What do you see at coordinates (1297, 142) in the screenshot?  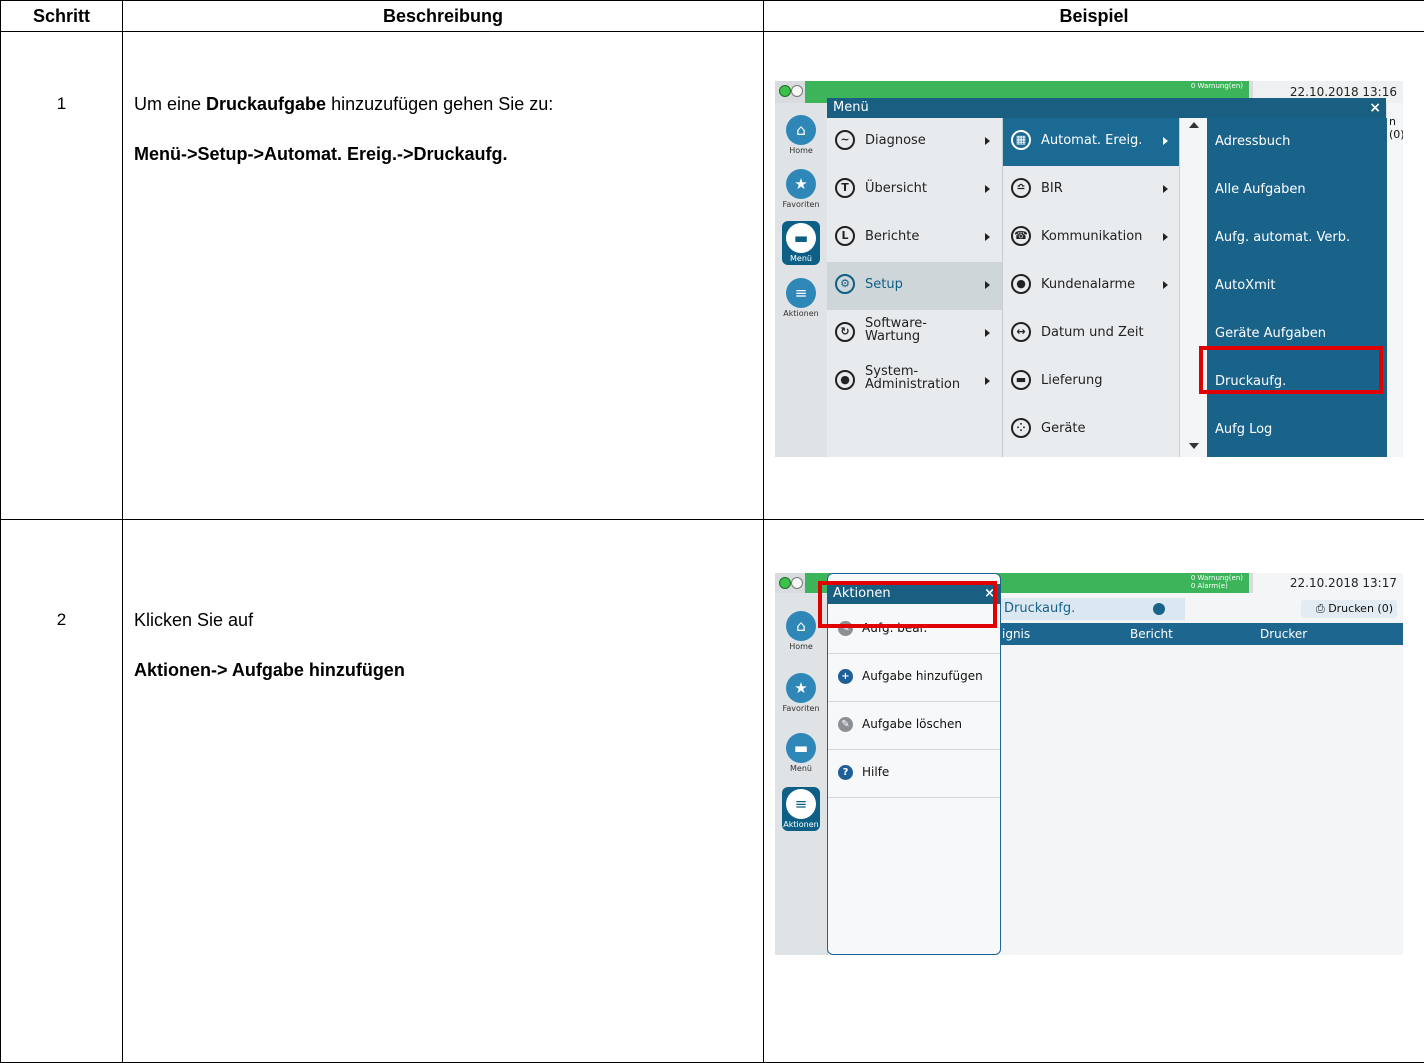 I see `menu-item-adressbuch: Adressbuch` at bounding box center [1297, 142].